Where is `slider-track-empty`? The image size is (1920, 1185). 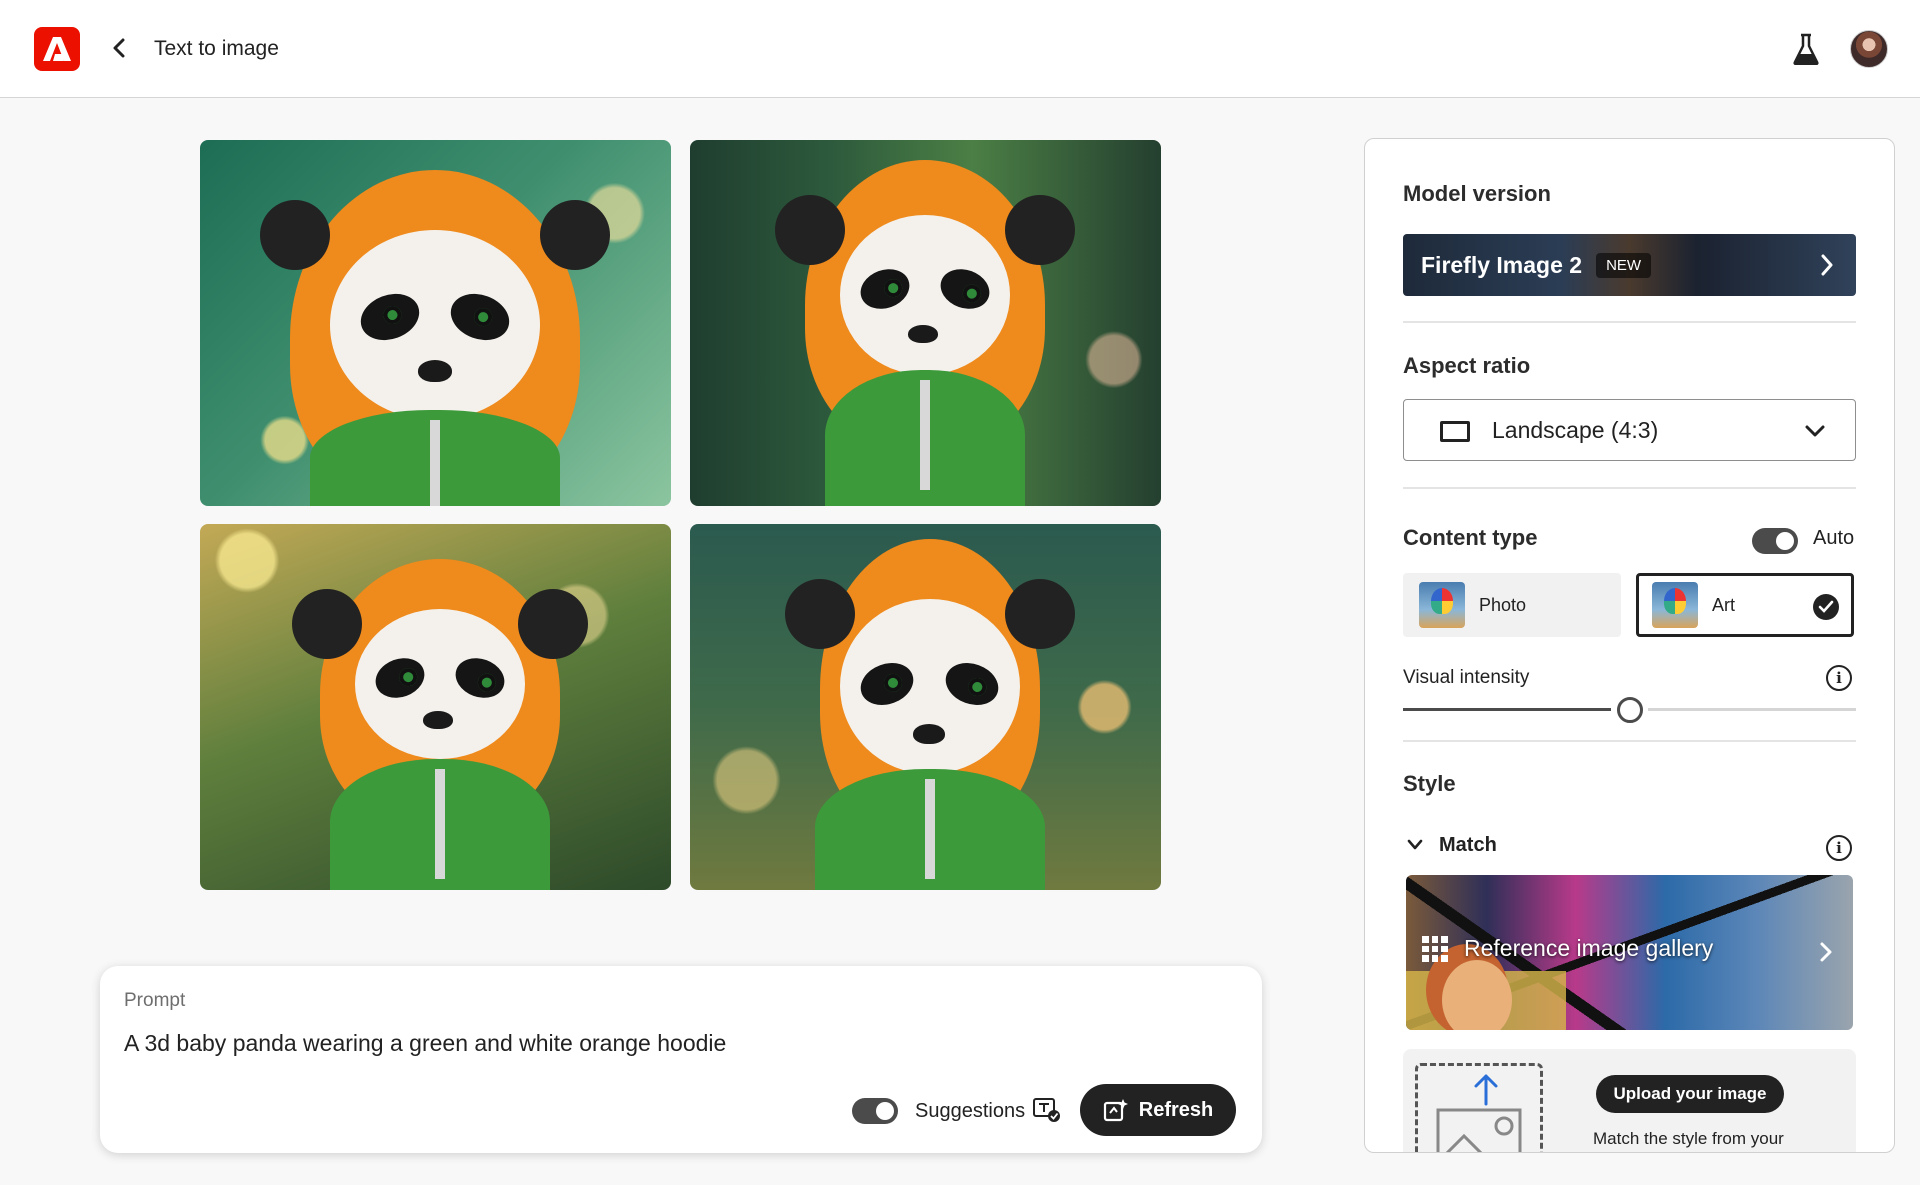
slider-track-empty is located at coordinates (1752, 709).